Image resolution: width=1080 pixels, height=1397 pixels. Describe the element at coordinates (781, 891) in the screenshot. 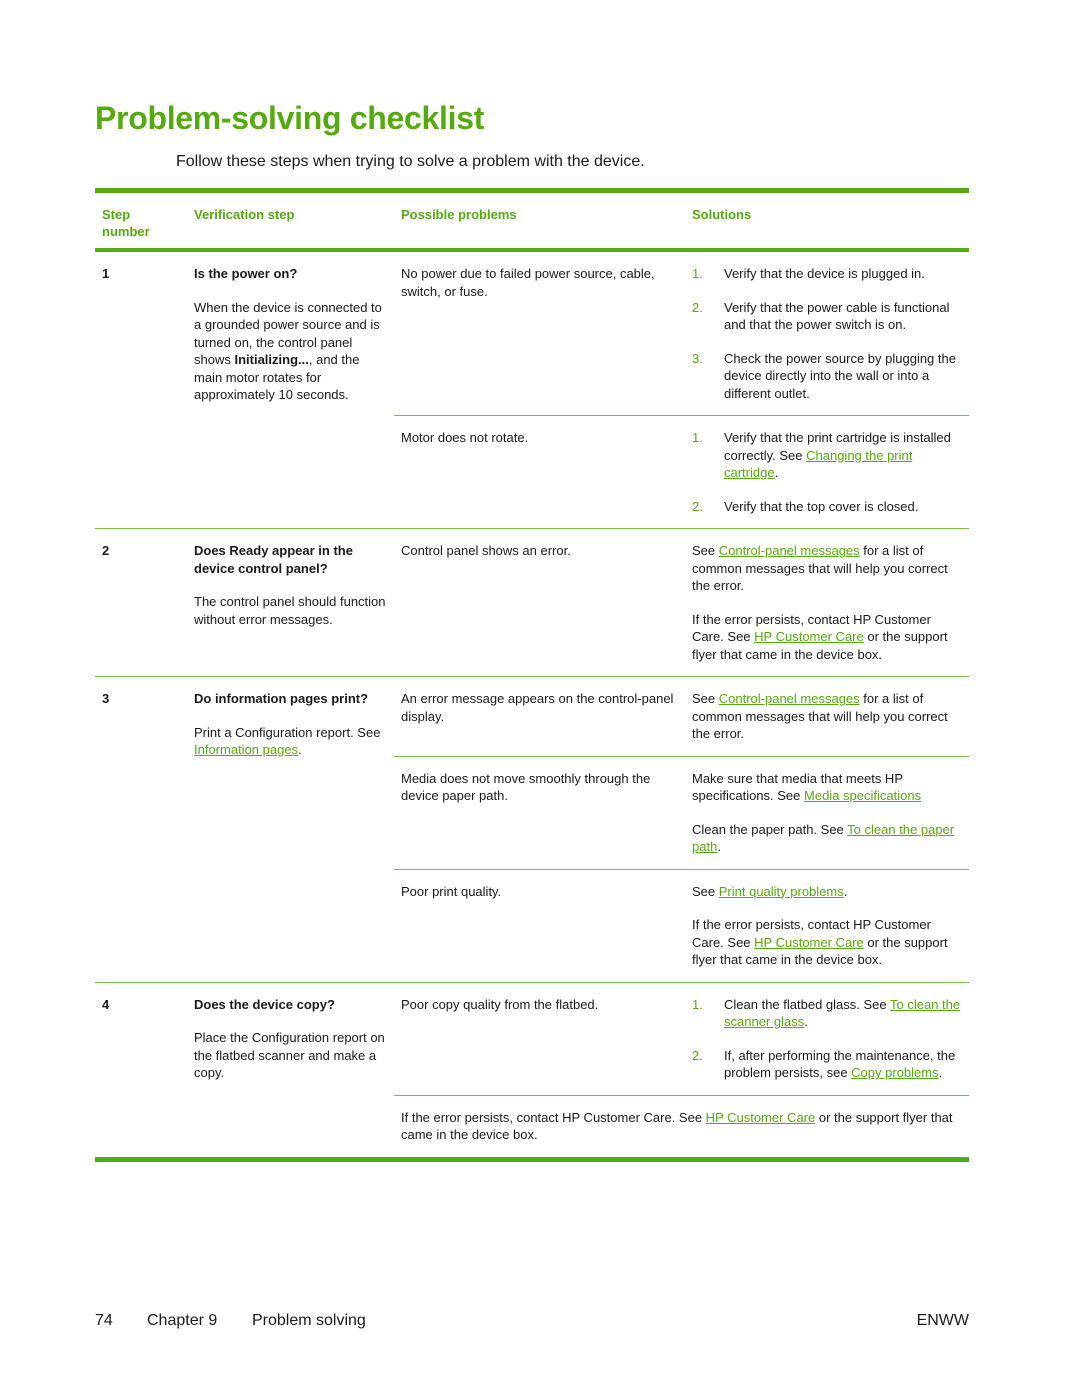

I see `link-print-quality-problems: Print quality problems` at that location.